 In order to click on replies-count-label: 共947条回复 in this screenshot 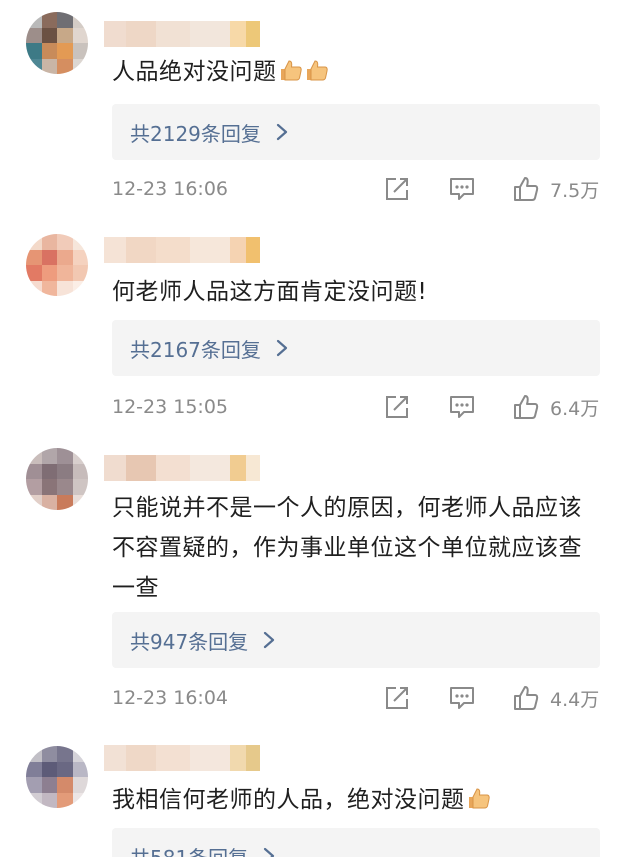, I will do `click(189, 641)`.